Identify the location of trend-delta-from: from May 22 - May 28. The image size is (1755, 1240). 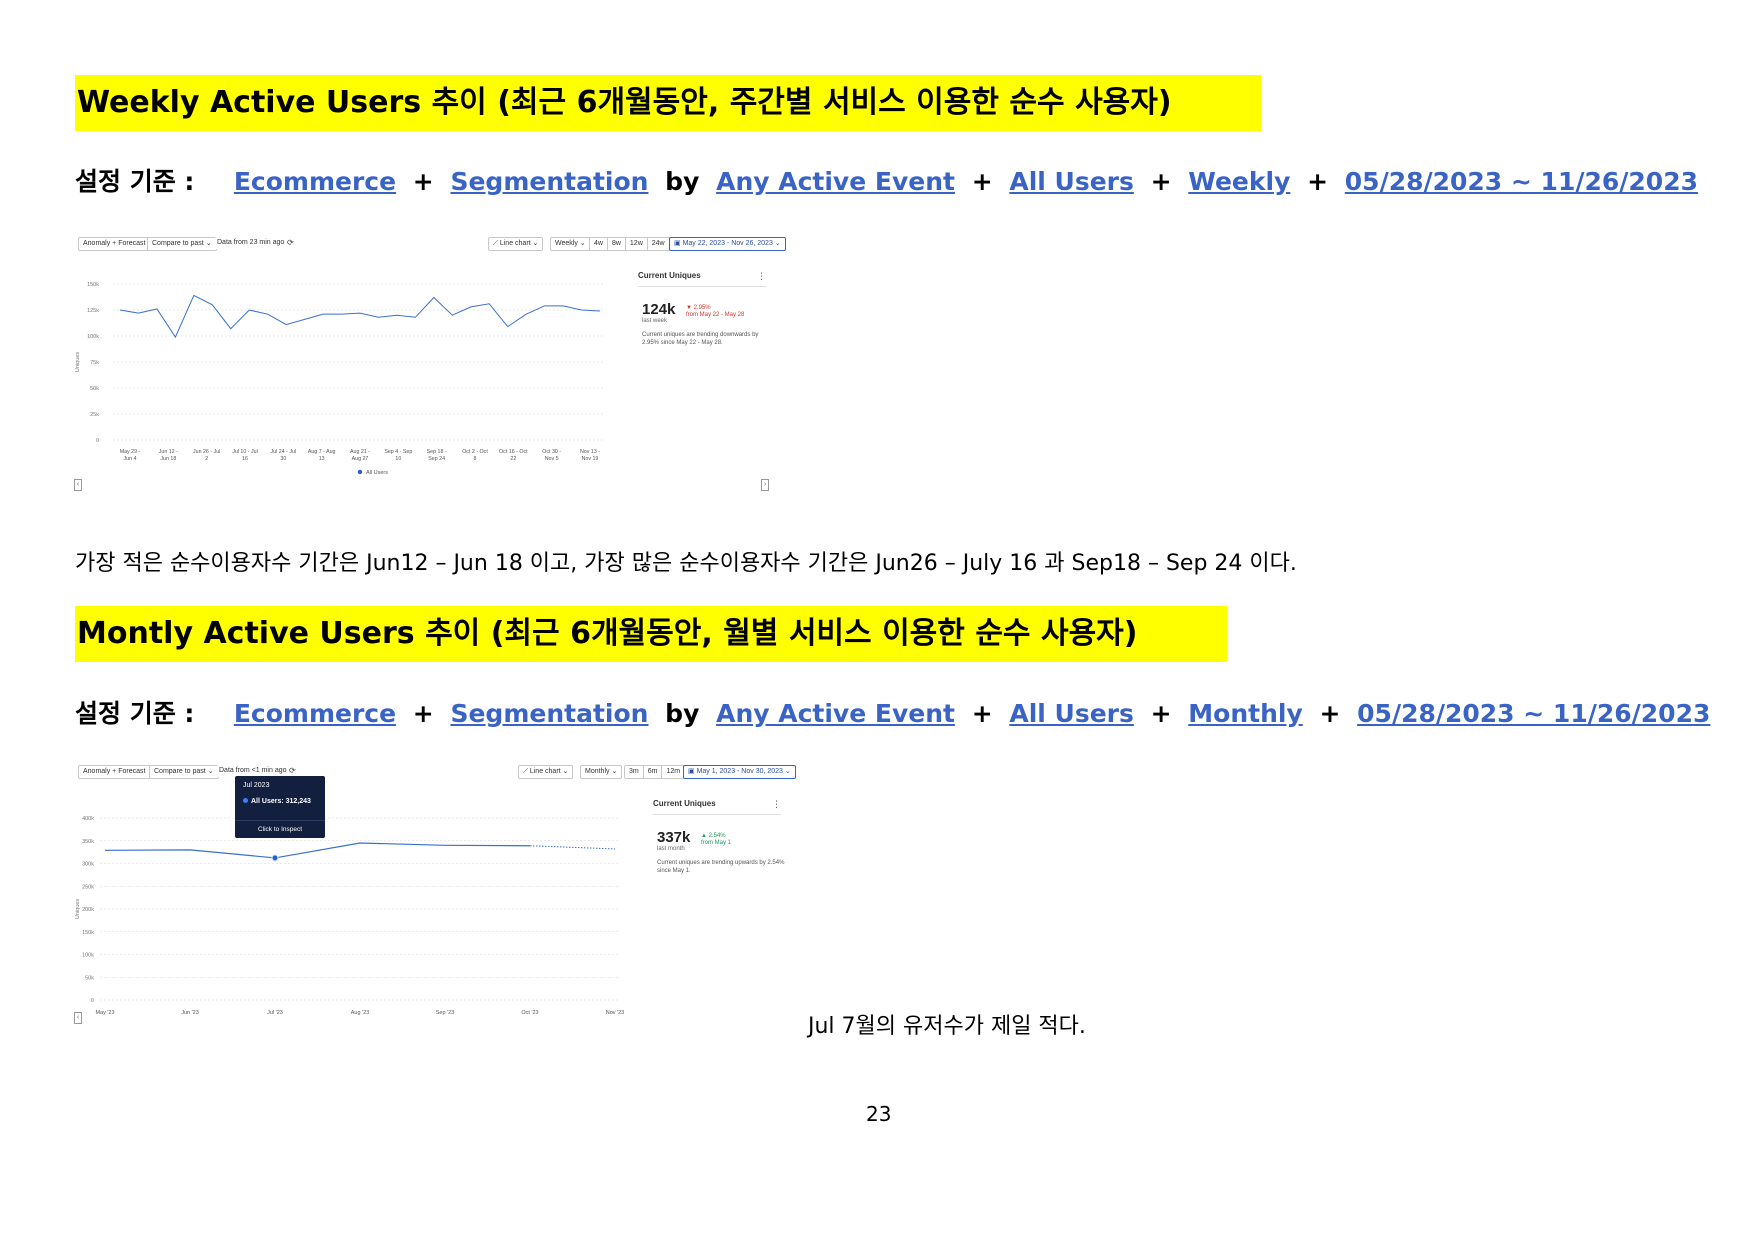
(715, 315).